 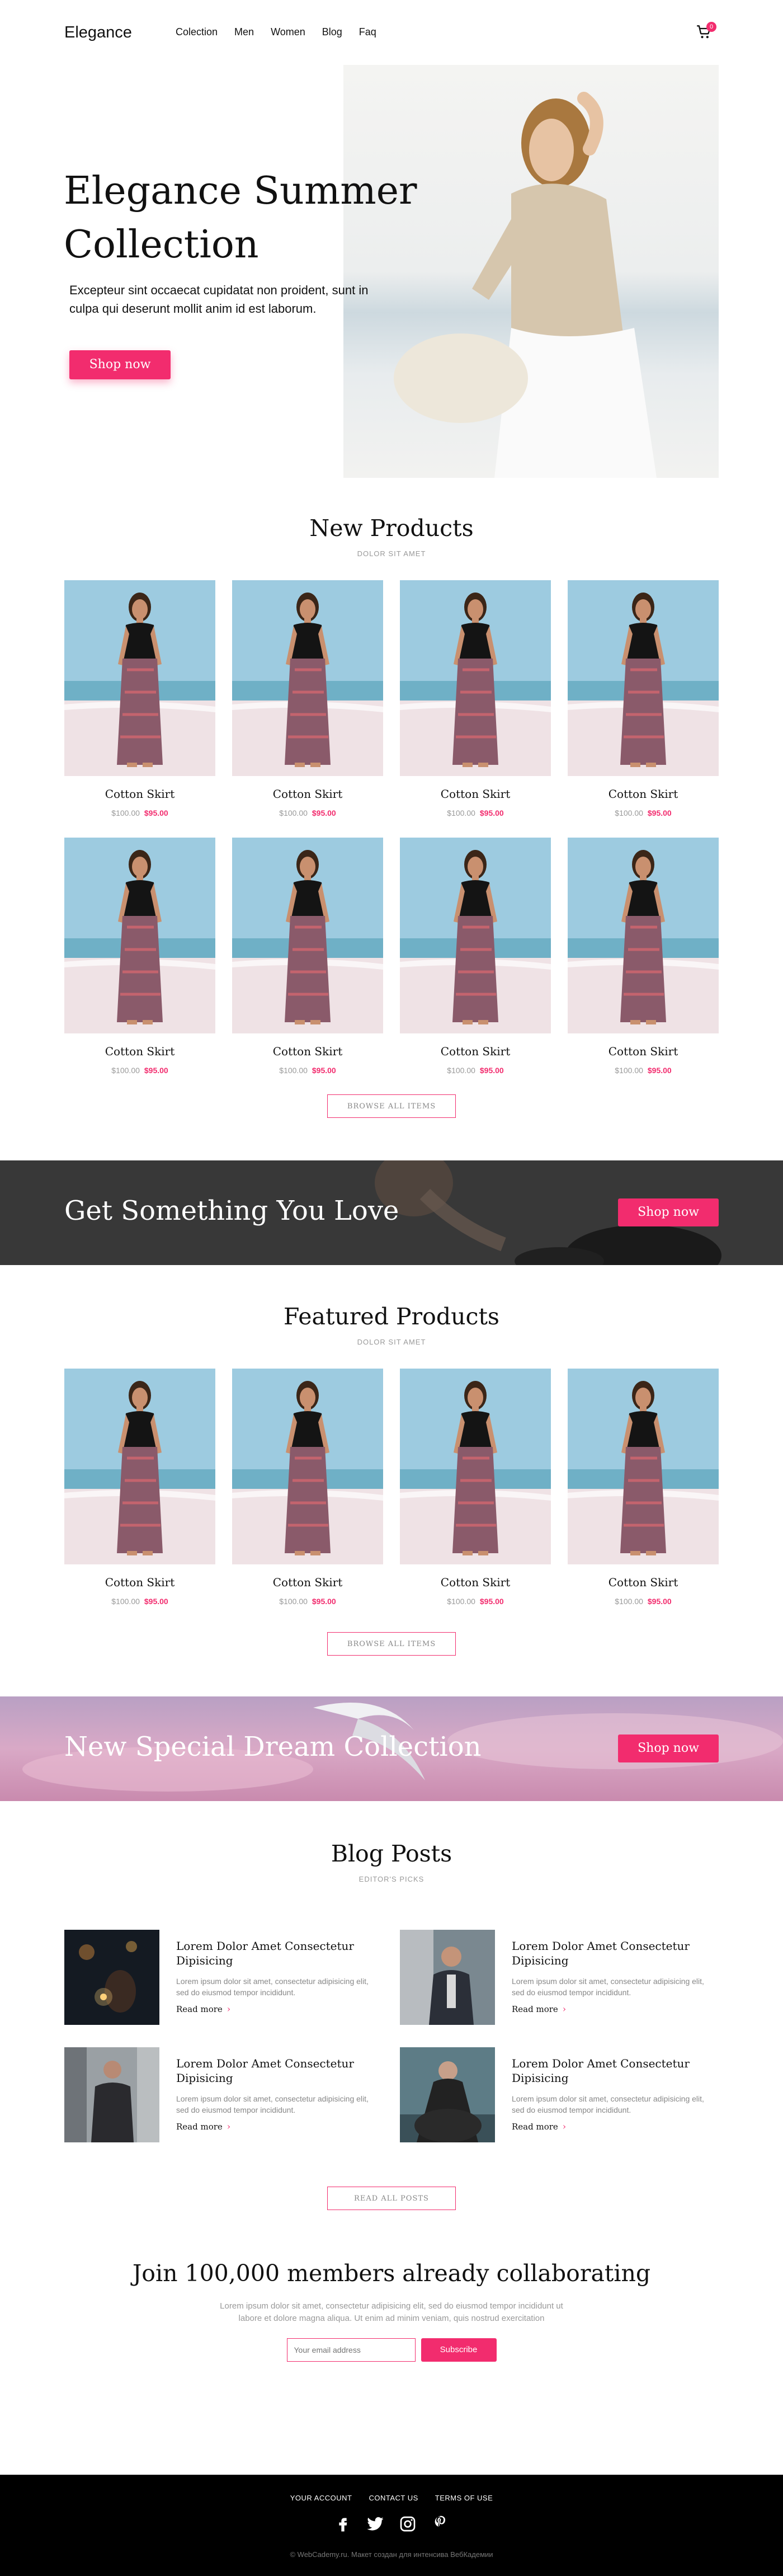 I want to click on footer-link-your-account: YOUR ACCOUNT, so click(x=321, y=2498).